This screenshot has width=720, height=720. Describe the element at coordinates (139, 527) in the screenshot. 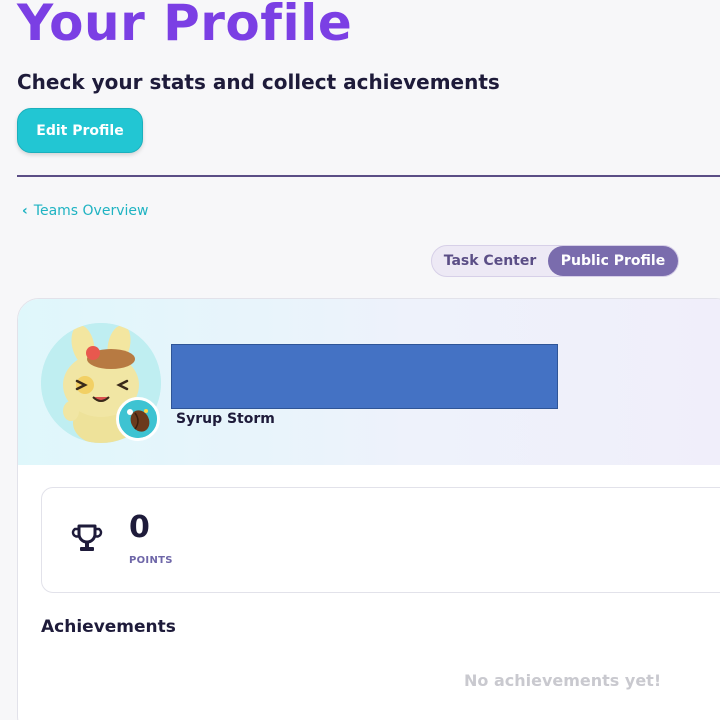

I see `points-value: 0` at that location.